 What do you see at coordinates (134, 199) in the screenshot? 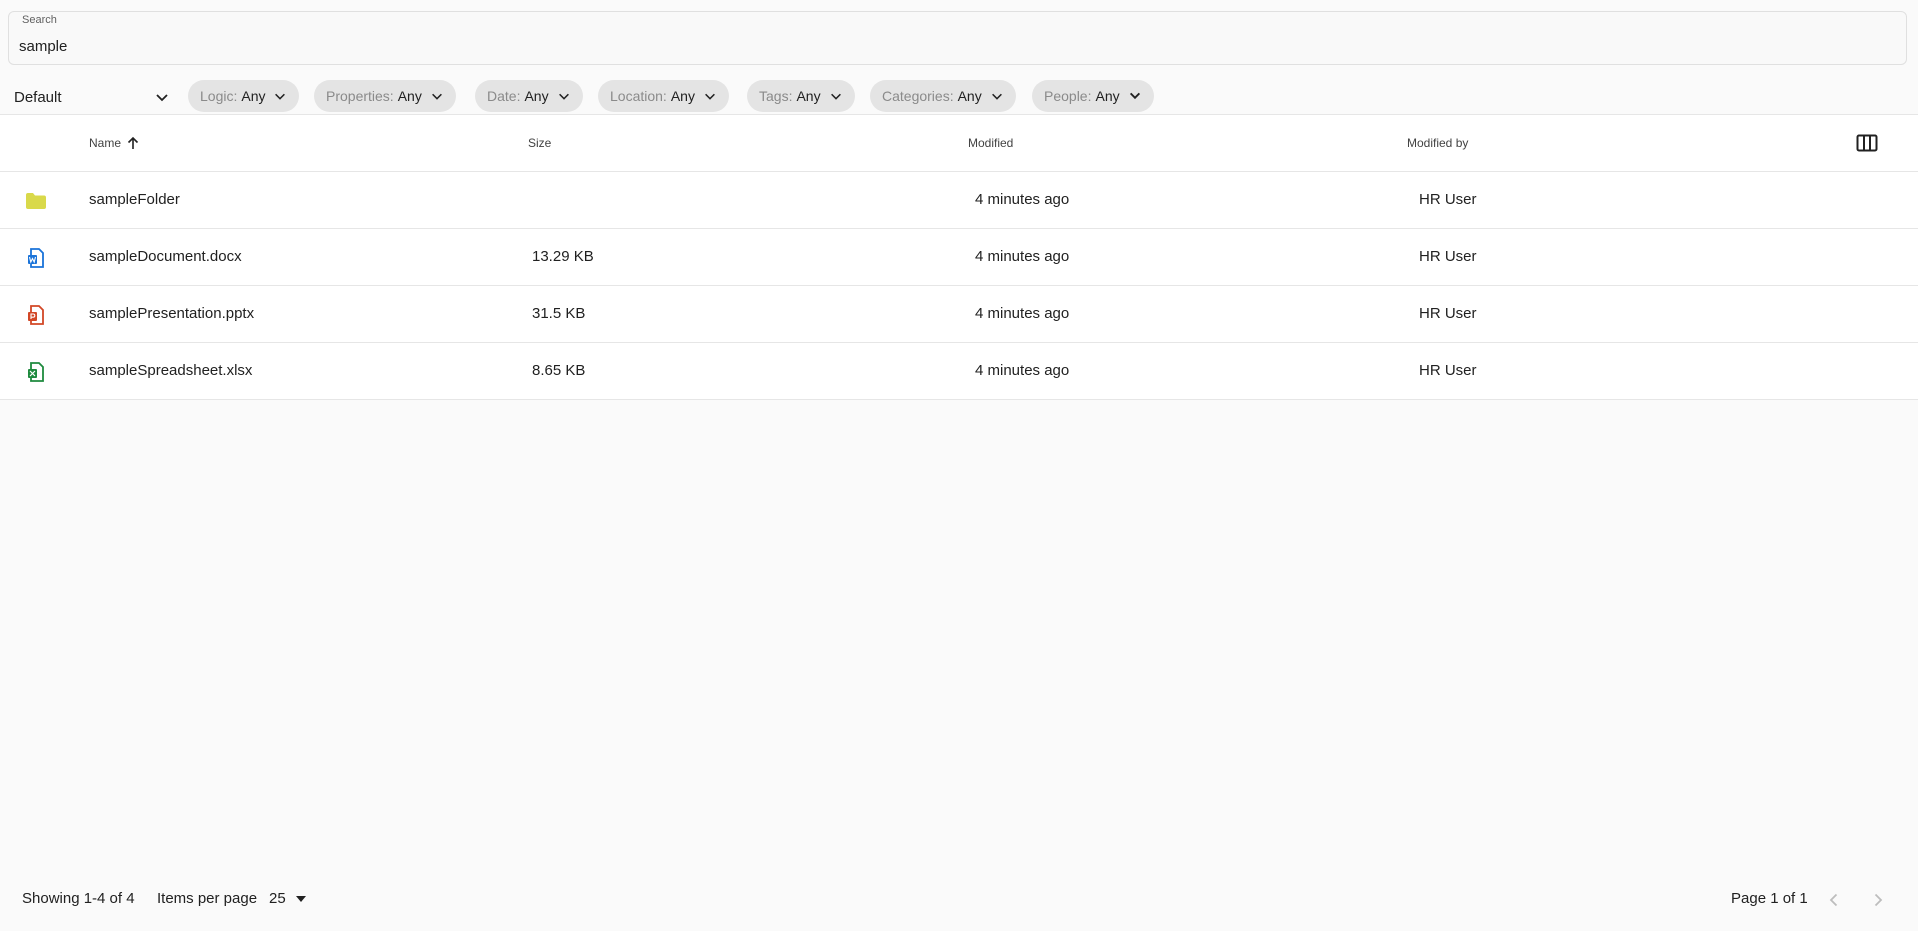
I see `row-name: sampleFolder` at bounding box center [134, 199].